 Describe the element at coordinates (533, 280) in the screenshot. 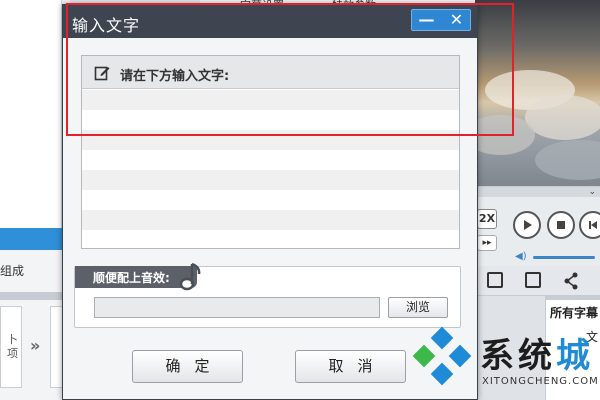

I see `help-icon` at that location.